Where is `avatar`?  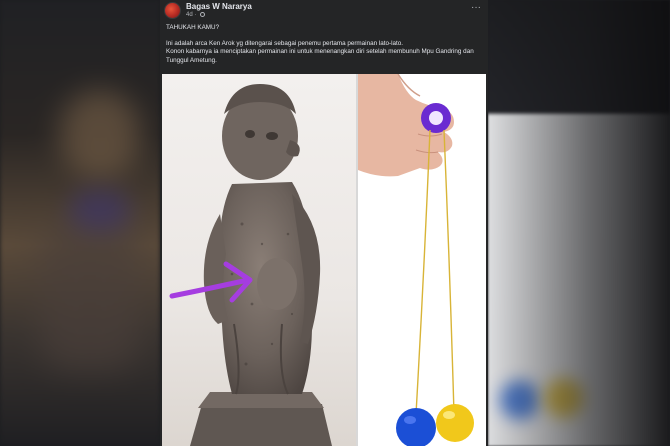 avatar is located at coordinates (172, 10).